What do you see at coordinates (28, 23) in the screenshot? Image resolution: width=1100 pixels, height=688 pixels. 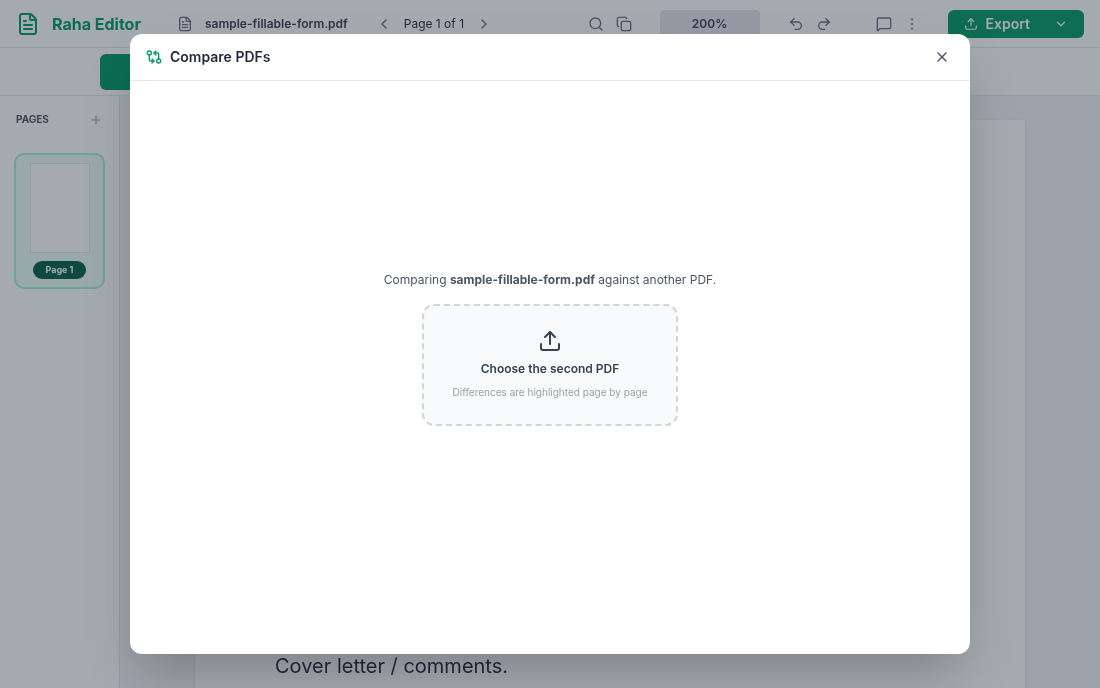 I see `logo-icon` at bounding box center [28, 23].